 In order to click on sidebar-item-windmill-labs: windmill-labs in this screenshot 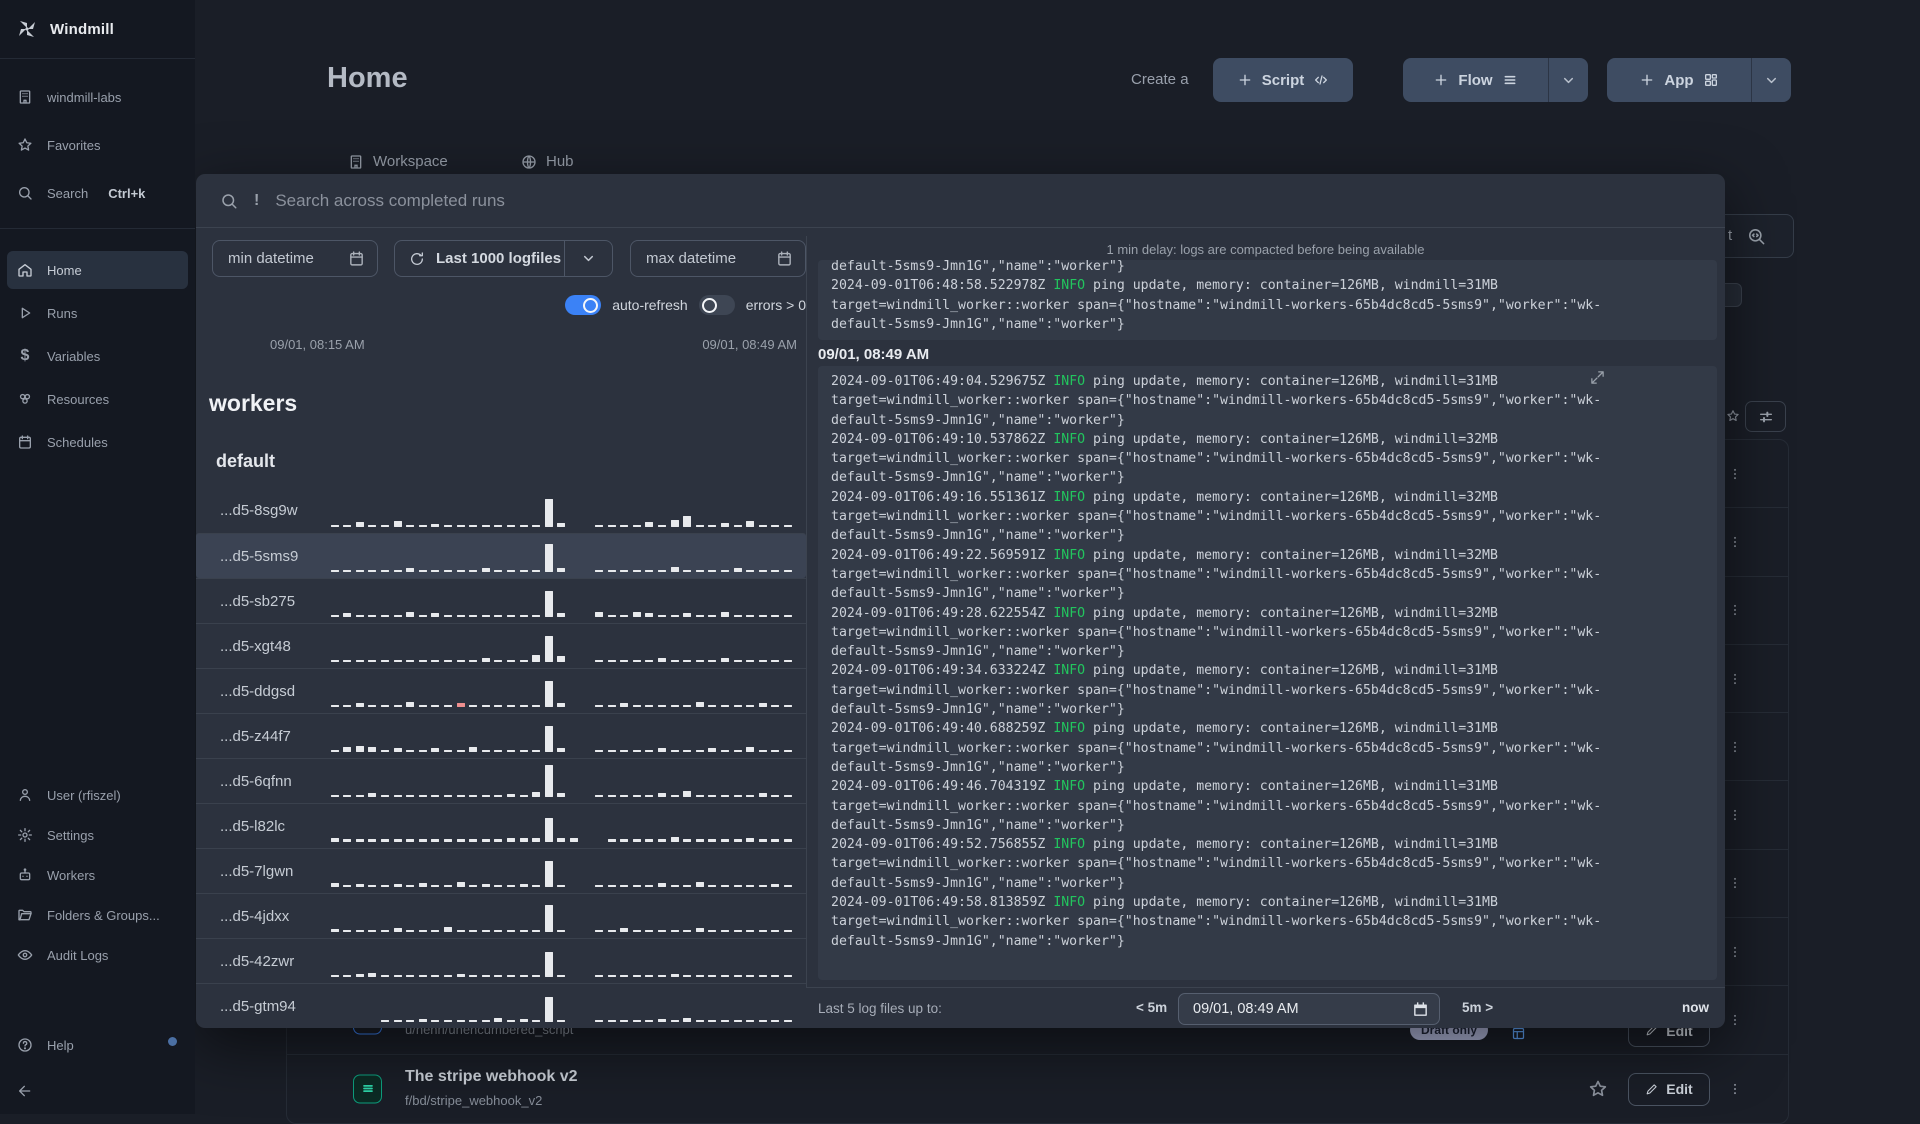, I will do `click(97, 97)`.